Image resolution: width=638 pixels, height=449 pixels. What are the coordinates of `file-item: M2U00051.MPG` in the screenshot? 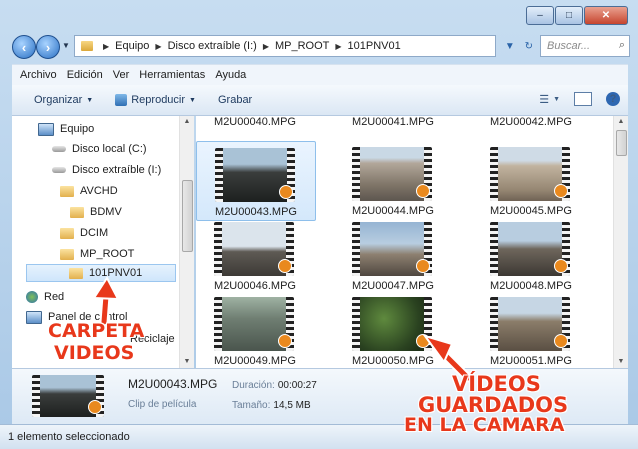 It's located at (531, 329).